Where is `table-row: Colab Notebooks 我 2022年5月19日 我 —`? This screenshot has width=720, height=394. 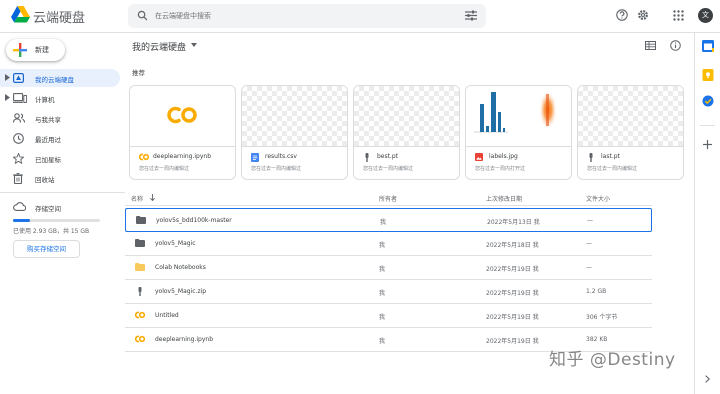 table-row: Colab Notebooks 我 2022年5月19日 我 — is located at coordinates (388, 268).